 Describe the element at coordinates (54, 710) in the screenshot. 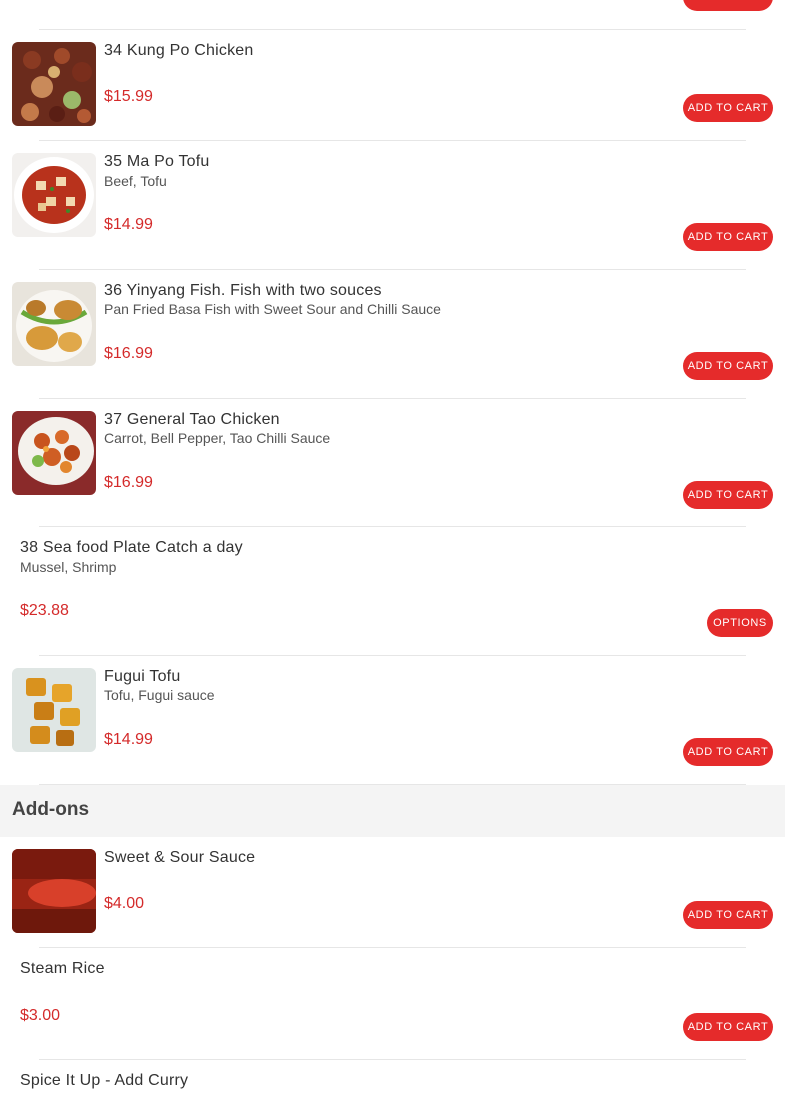

I see `fugui-tofu-image` at that location.